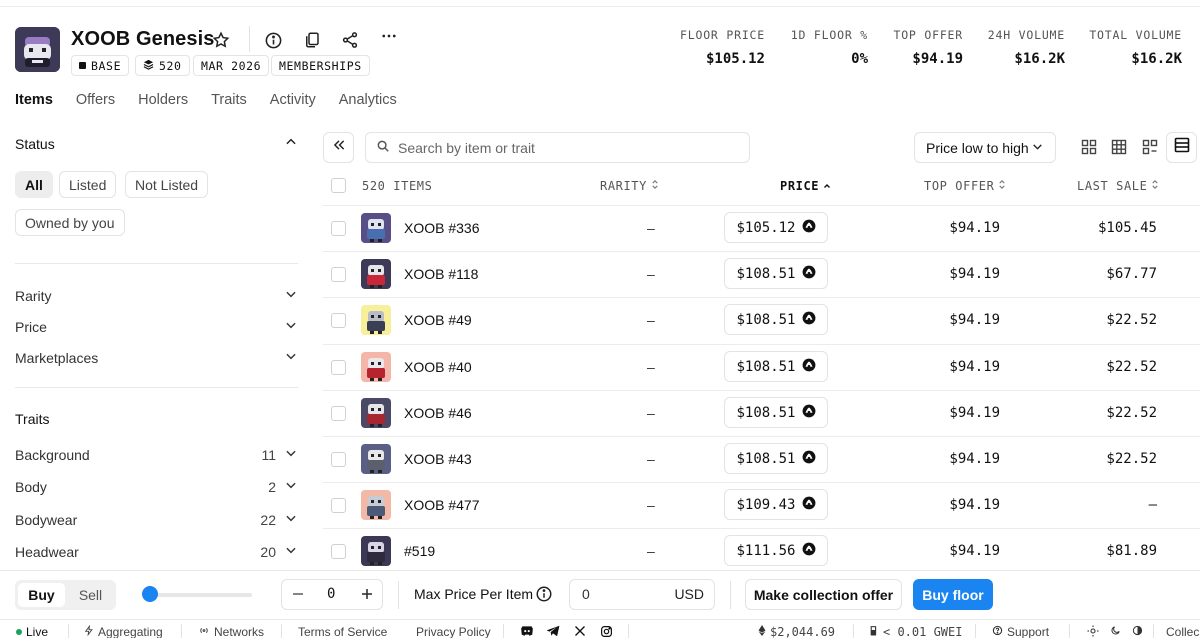  What do you see at coordinates (156, 143) in the screenshot?
I see `status-filter-header: Status` at bounding box center [156, 143].